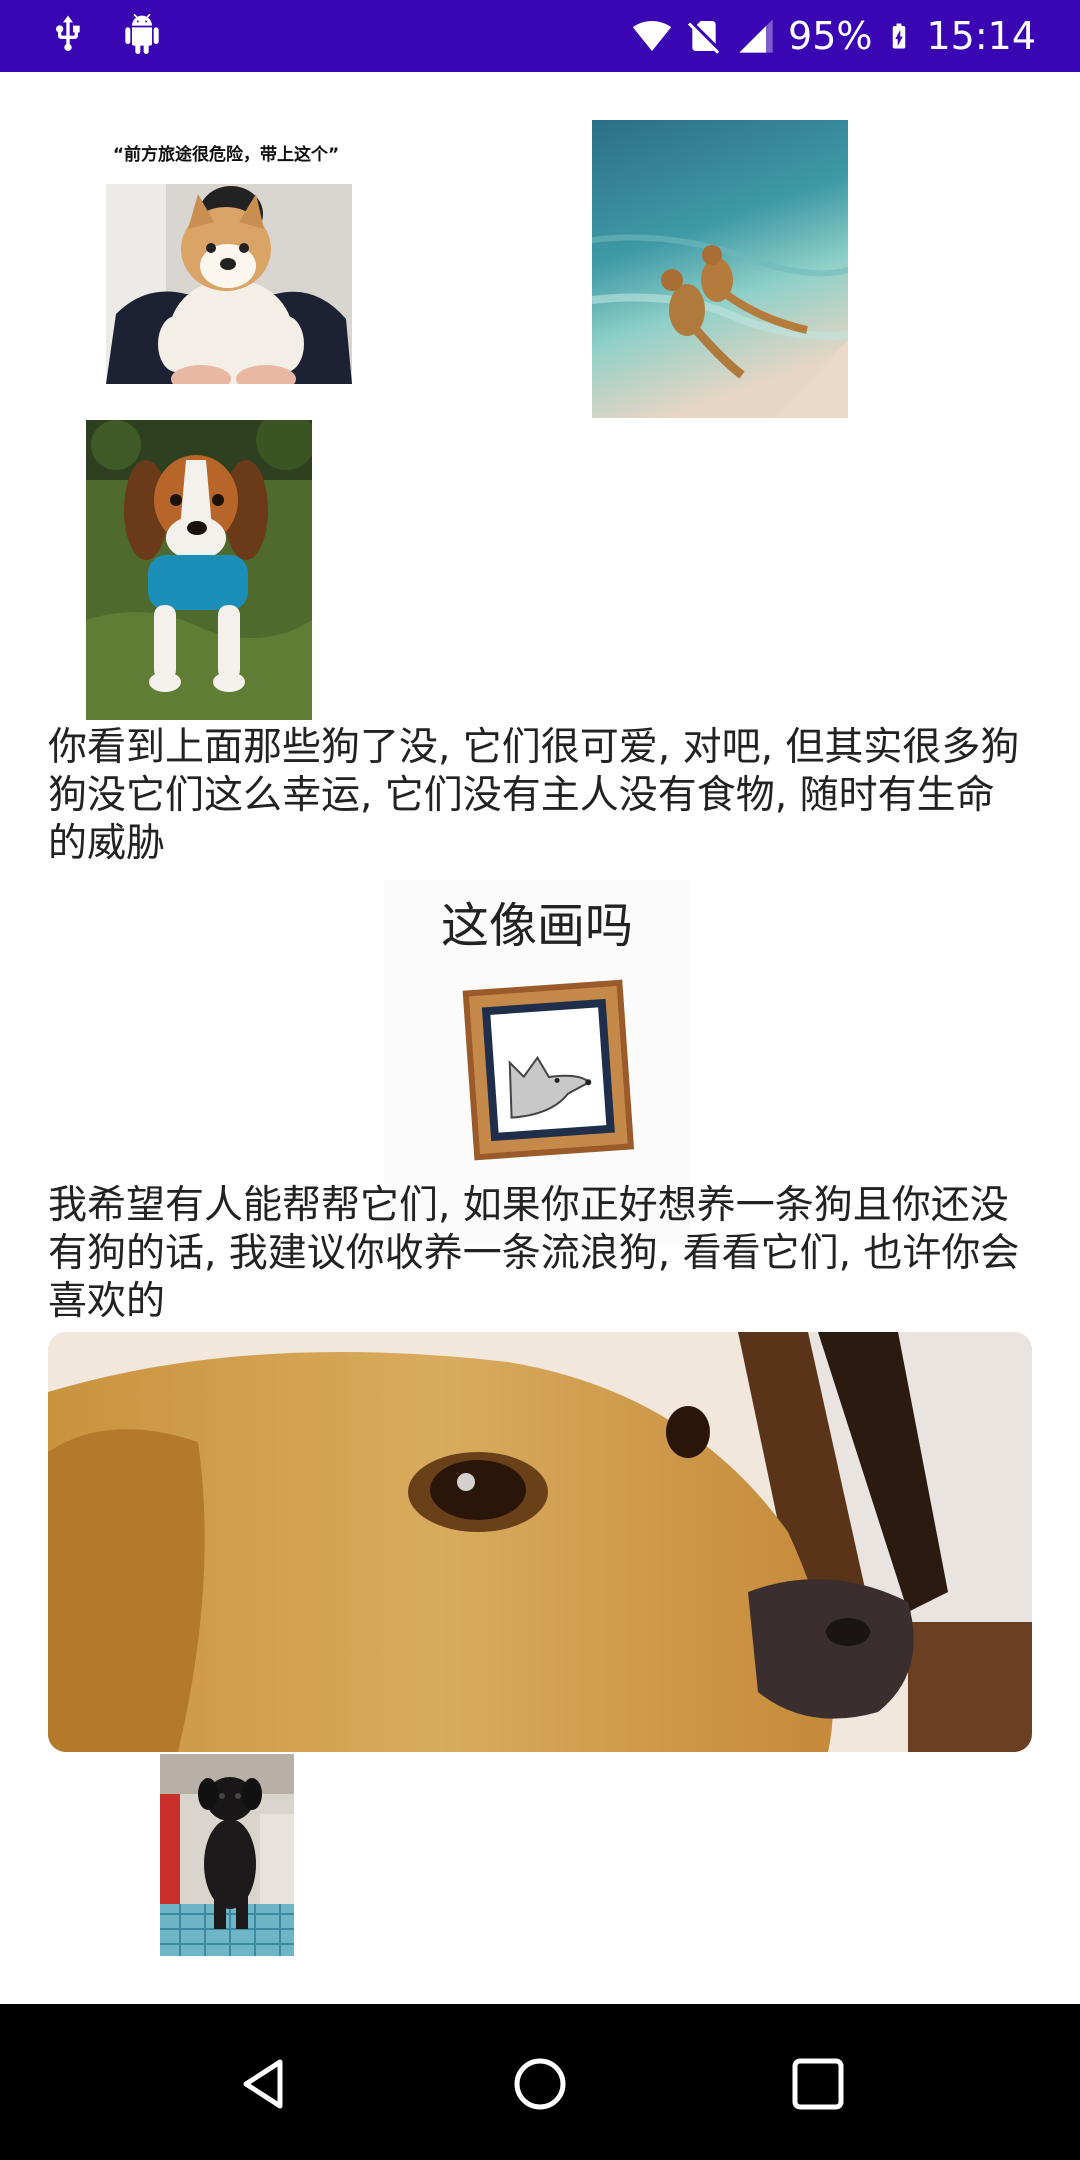 Image resolution: width=1080 pixels, height=2160 pixels. Describe the element at coordinates (536, 926) in the screenshot. I see `framed-dog-meme-caption: 这像画吗` at that location.